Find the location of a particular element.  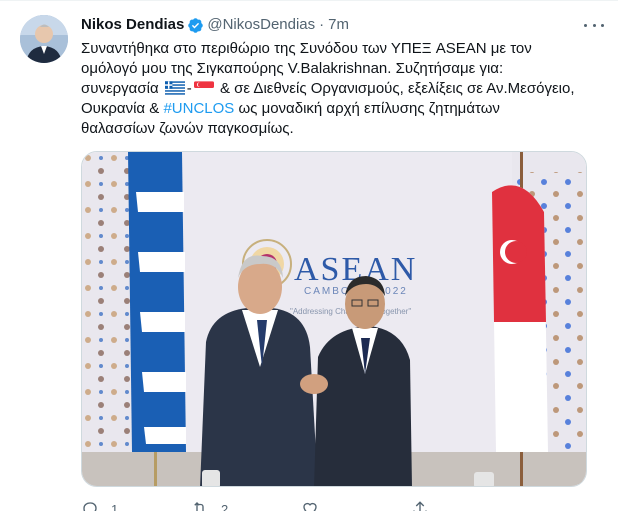

tweet-text-line: θαλασσίων ζωνών παγκοσμίως. is located at coordinates (187, 128).